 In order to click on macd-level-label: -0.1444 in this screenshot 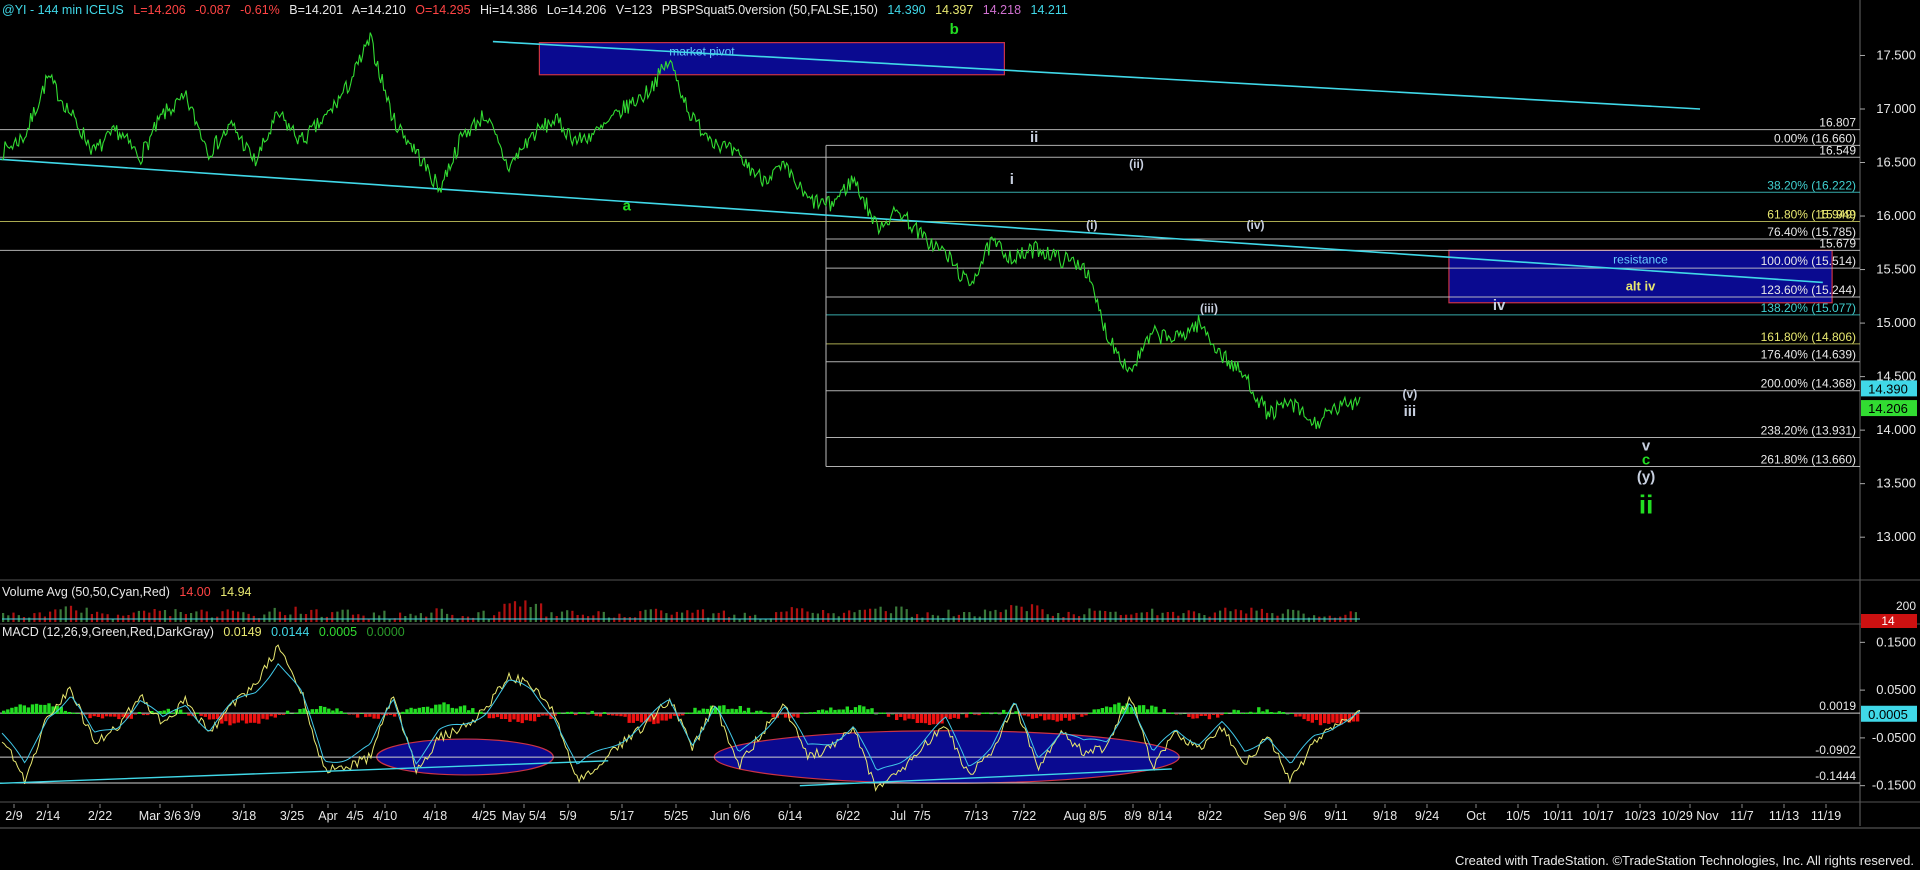, I will do `click(1835, 776)`.